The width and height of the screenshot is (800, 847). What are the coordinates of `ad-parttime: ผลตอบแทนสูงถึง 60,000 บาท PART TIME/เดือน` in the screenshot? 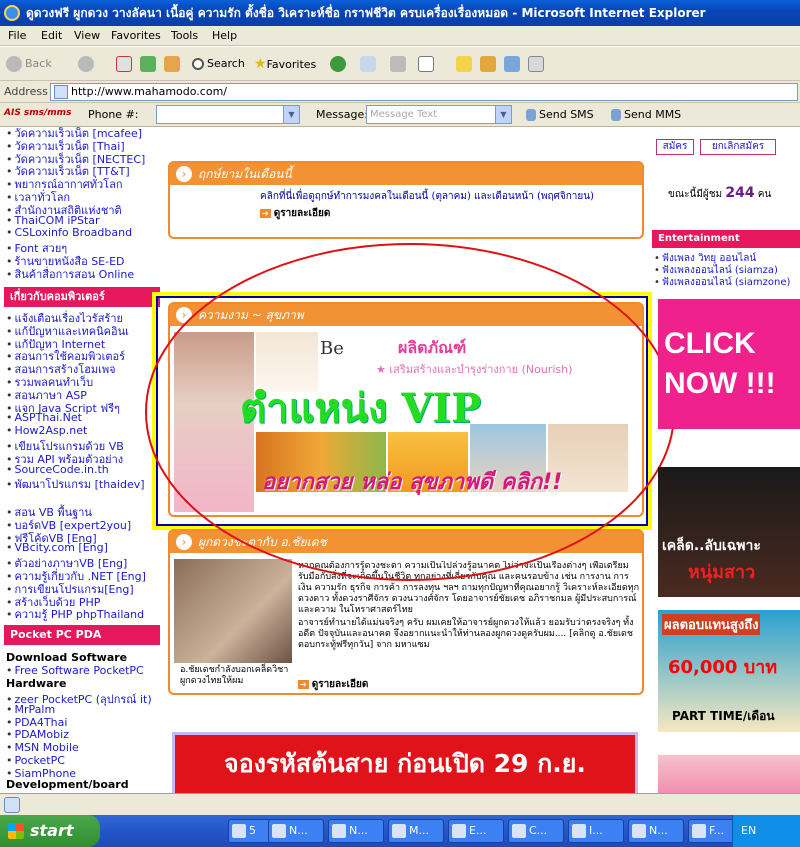 It's located at (729, 671).